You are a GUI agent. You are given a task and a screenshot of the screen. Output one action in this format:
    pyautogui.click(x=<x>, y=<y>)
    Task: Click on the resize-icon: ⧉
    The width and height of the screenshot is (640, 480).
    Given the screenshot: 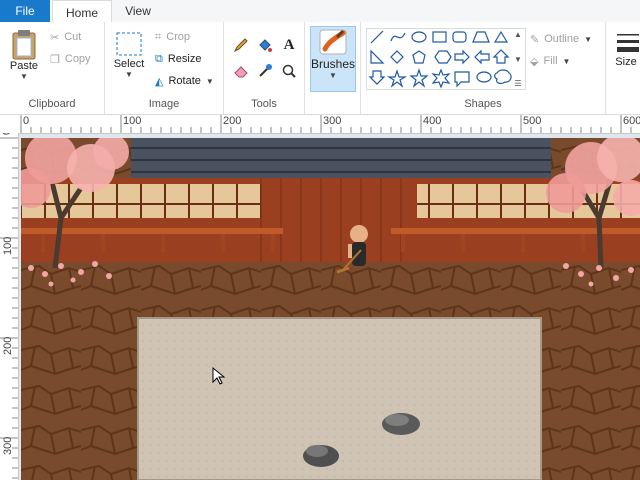 What is the action you would take?
    pyautogui.click(x=159, y=58)
    